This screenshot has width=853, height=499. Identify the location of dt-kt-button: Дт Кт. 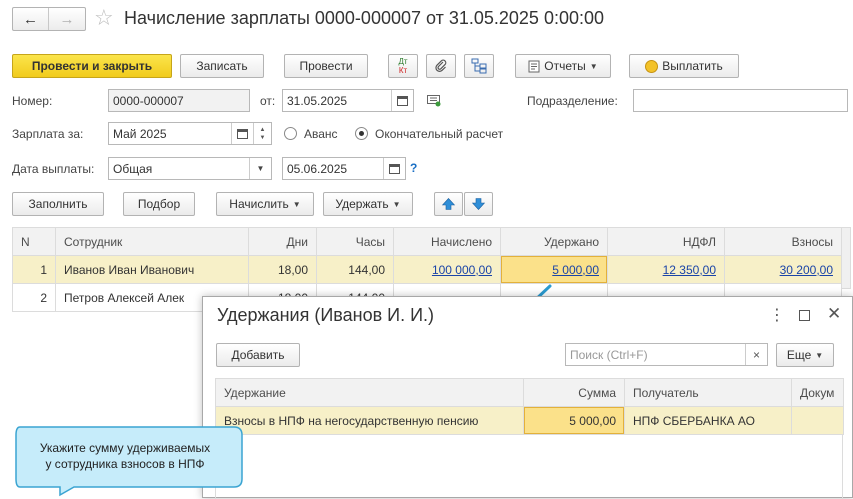
(403, 66).